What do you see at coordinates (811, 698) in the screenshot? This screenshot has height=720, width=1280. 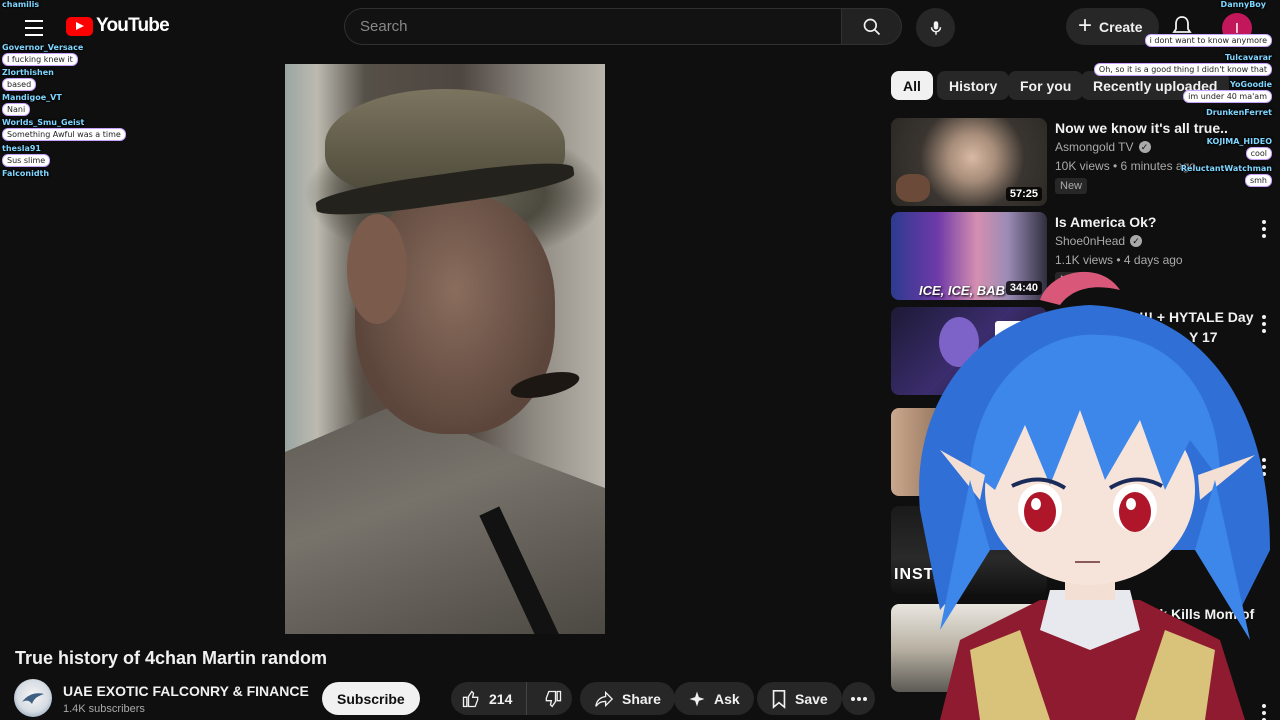 I see `save-label: Save` at bounding box center [811, 698].